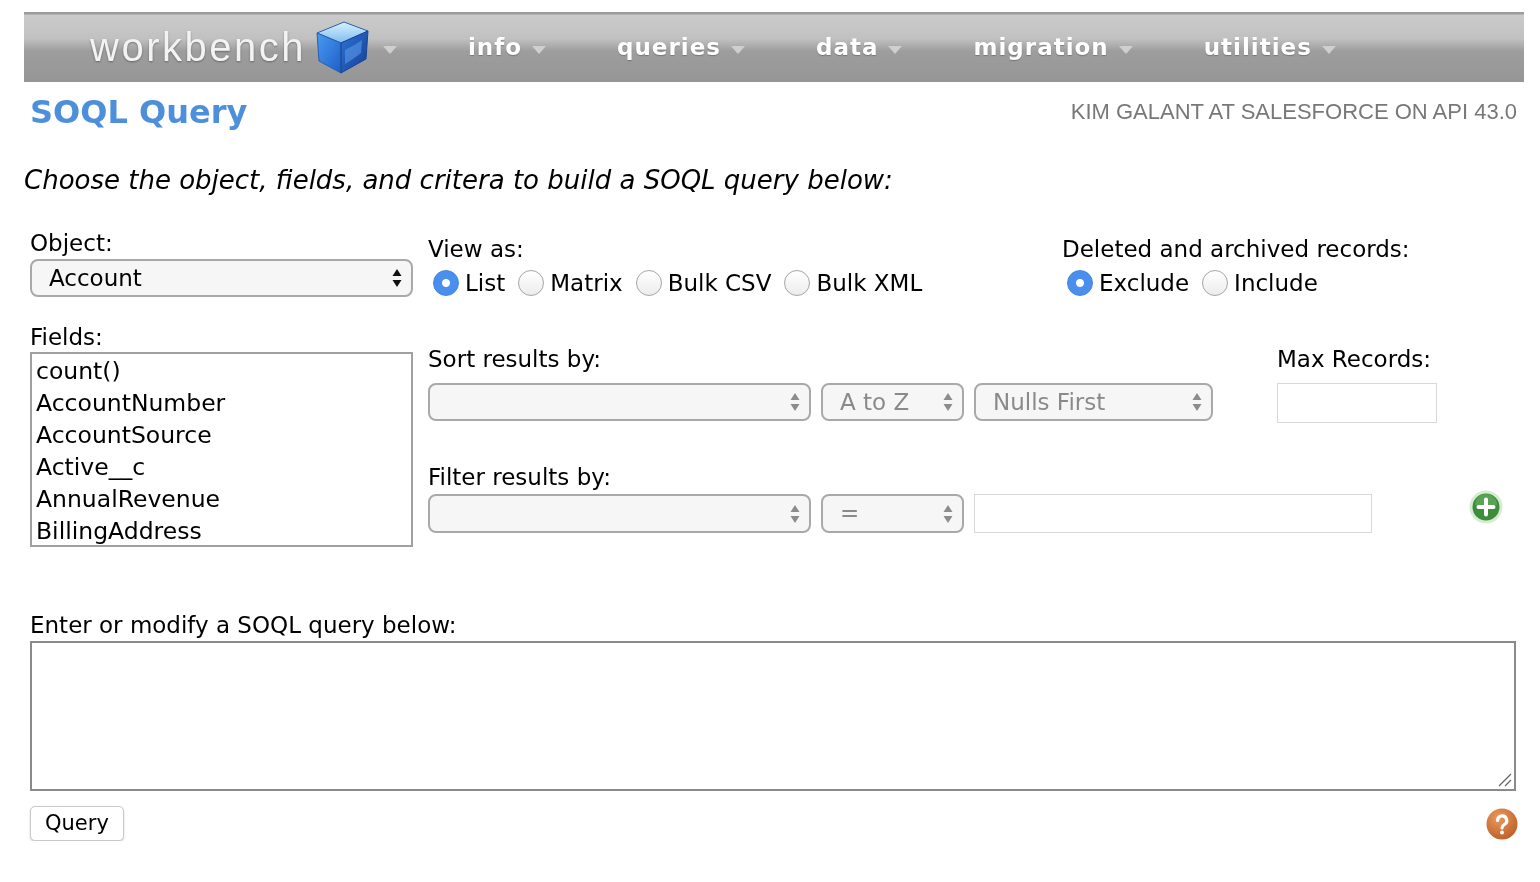 Image resolution: width=1540 pixels, height=882 pixels. Describe the element at coordinates (1173, 513) in the screenshot. I see `filter-value-input` at that location.